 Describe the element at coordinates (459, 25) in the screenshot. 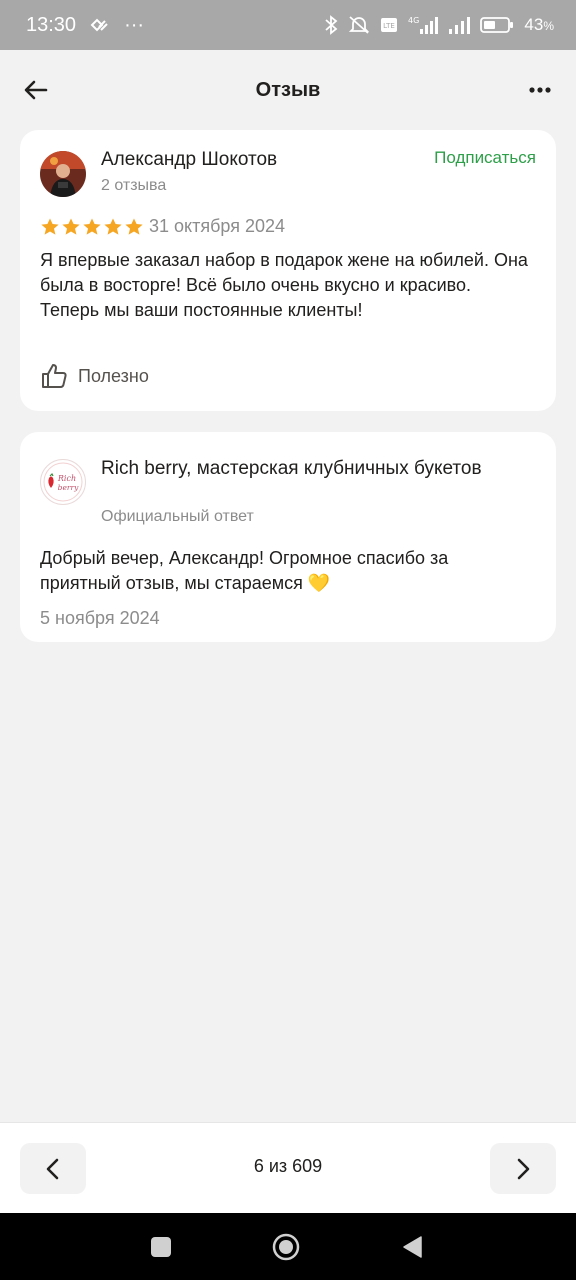

I see `signal-icon` at that location.